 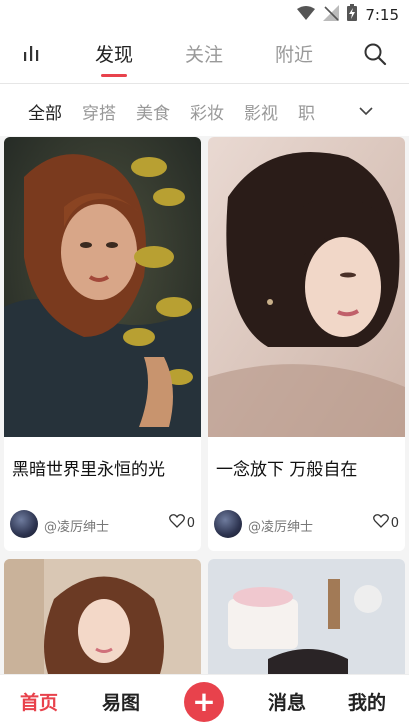 What do you see at coordinates (306, 14) in the screenshot?
I see `wifi-icon` at bounding box center [306, 14].